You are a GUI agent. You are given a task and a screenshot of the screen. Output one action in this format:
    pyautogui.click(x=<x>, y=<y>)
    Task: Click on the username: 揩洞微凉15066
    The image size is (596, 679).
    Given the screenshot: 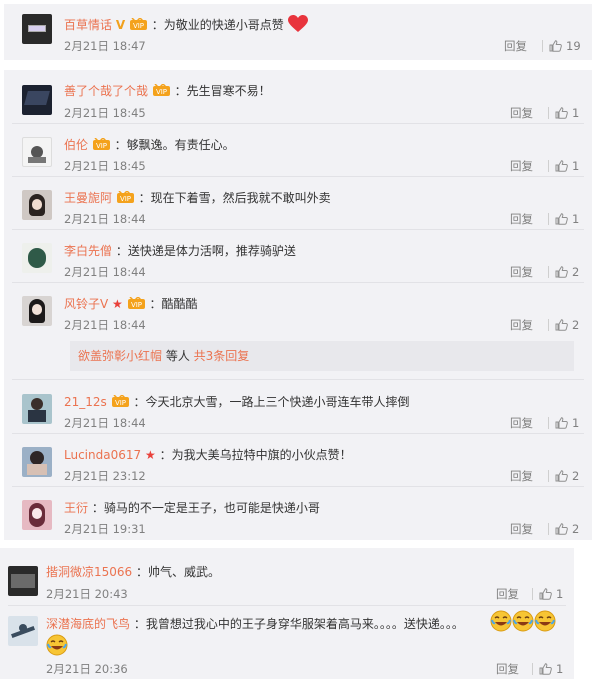 What is the action you would take?
    pyautogui.click(x=89, y=572)
    